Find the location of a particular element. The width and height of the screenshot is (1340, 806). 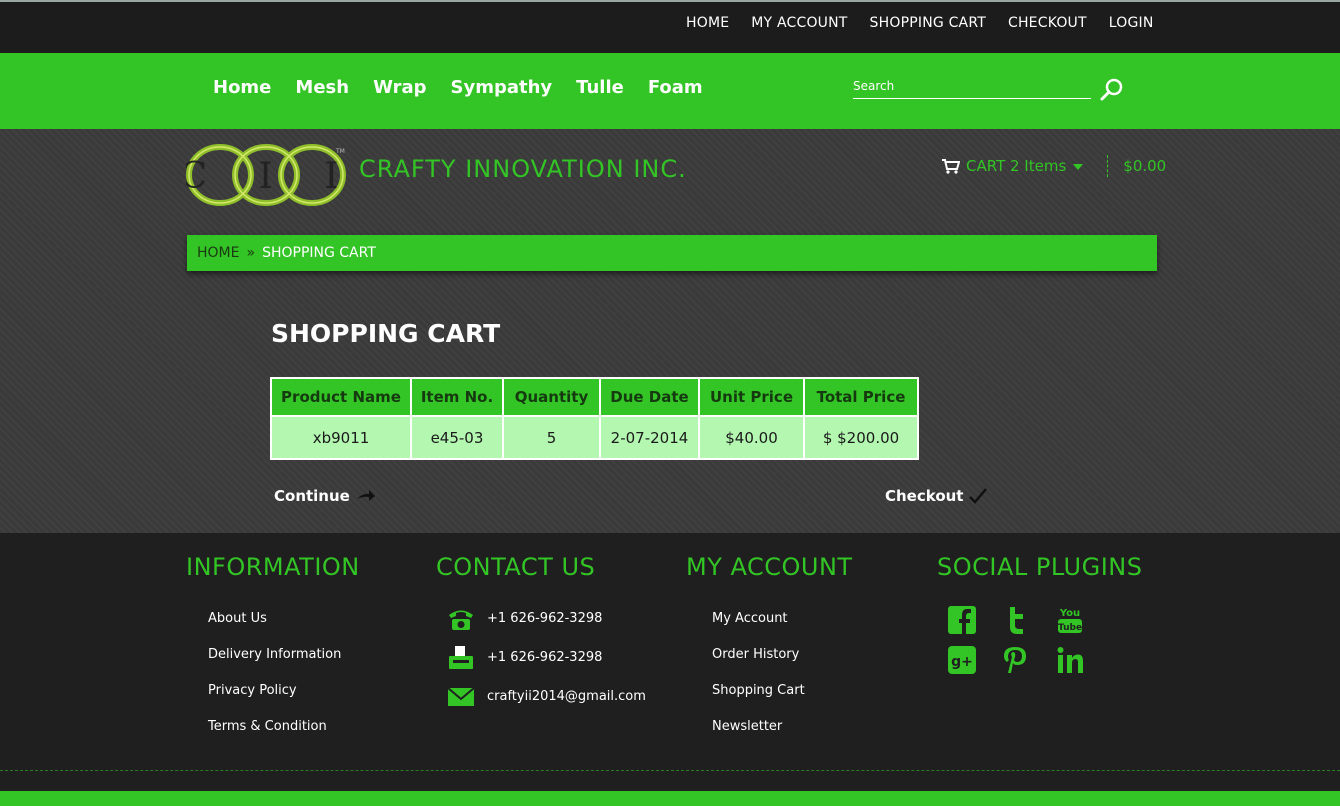

pinterest-icon is located at coordinates (1016, 660).